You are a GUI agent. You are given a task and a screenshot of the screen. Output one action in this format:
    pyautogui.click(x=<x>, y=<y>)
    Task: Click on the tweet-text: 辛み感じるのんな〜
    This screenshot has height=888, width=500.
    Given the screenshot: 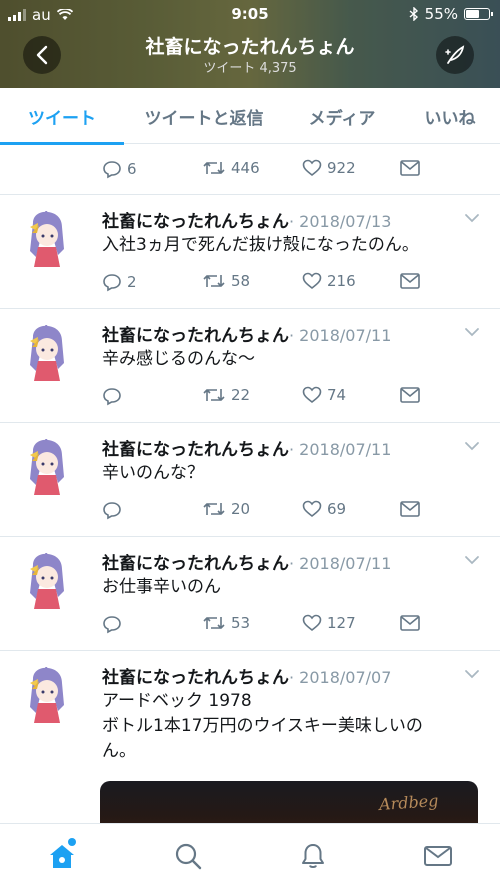 What is the action you would take?
    pyautogui.click(x=178, y=359)
    